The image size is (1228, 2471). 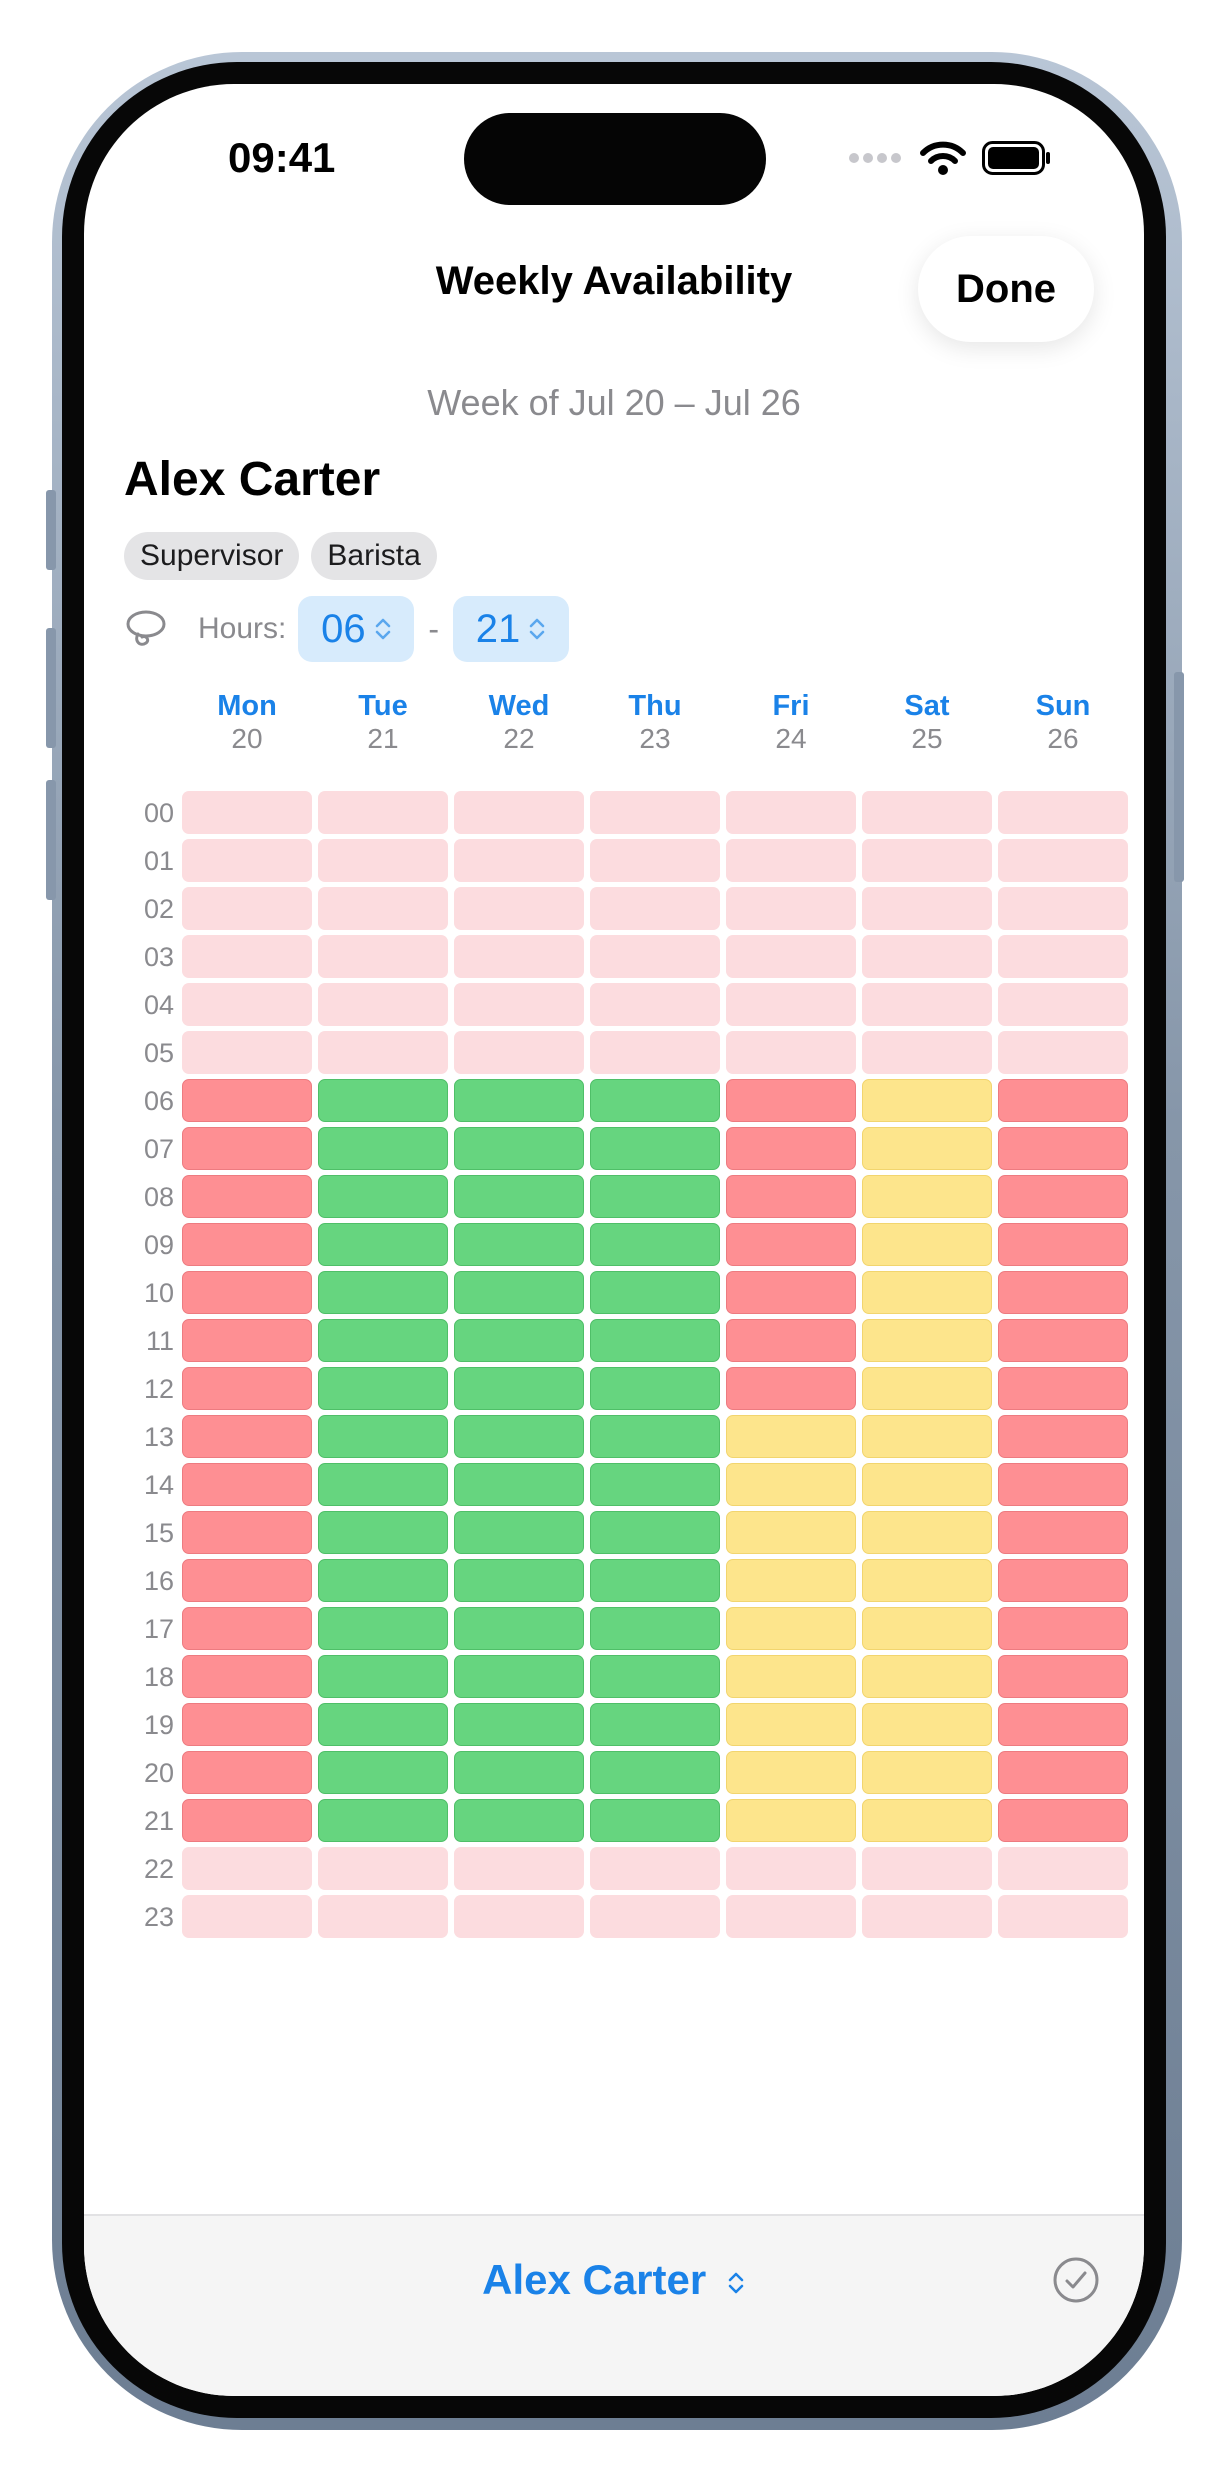 I want to click on day-header-mon: Mon 20, so click(x=247, y=723).